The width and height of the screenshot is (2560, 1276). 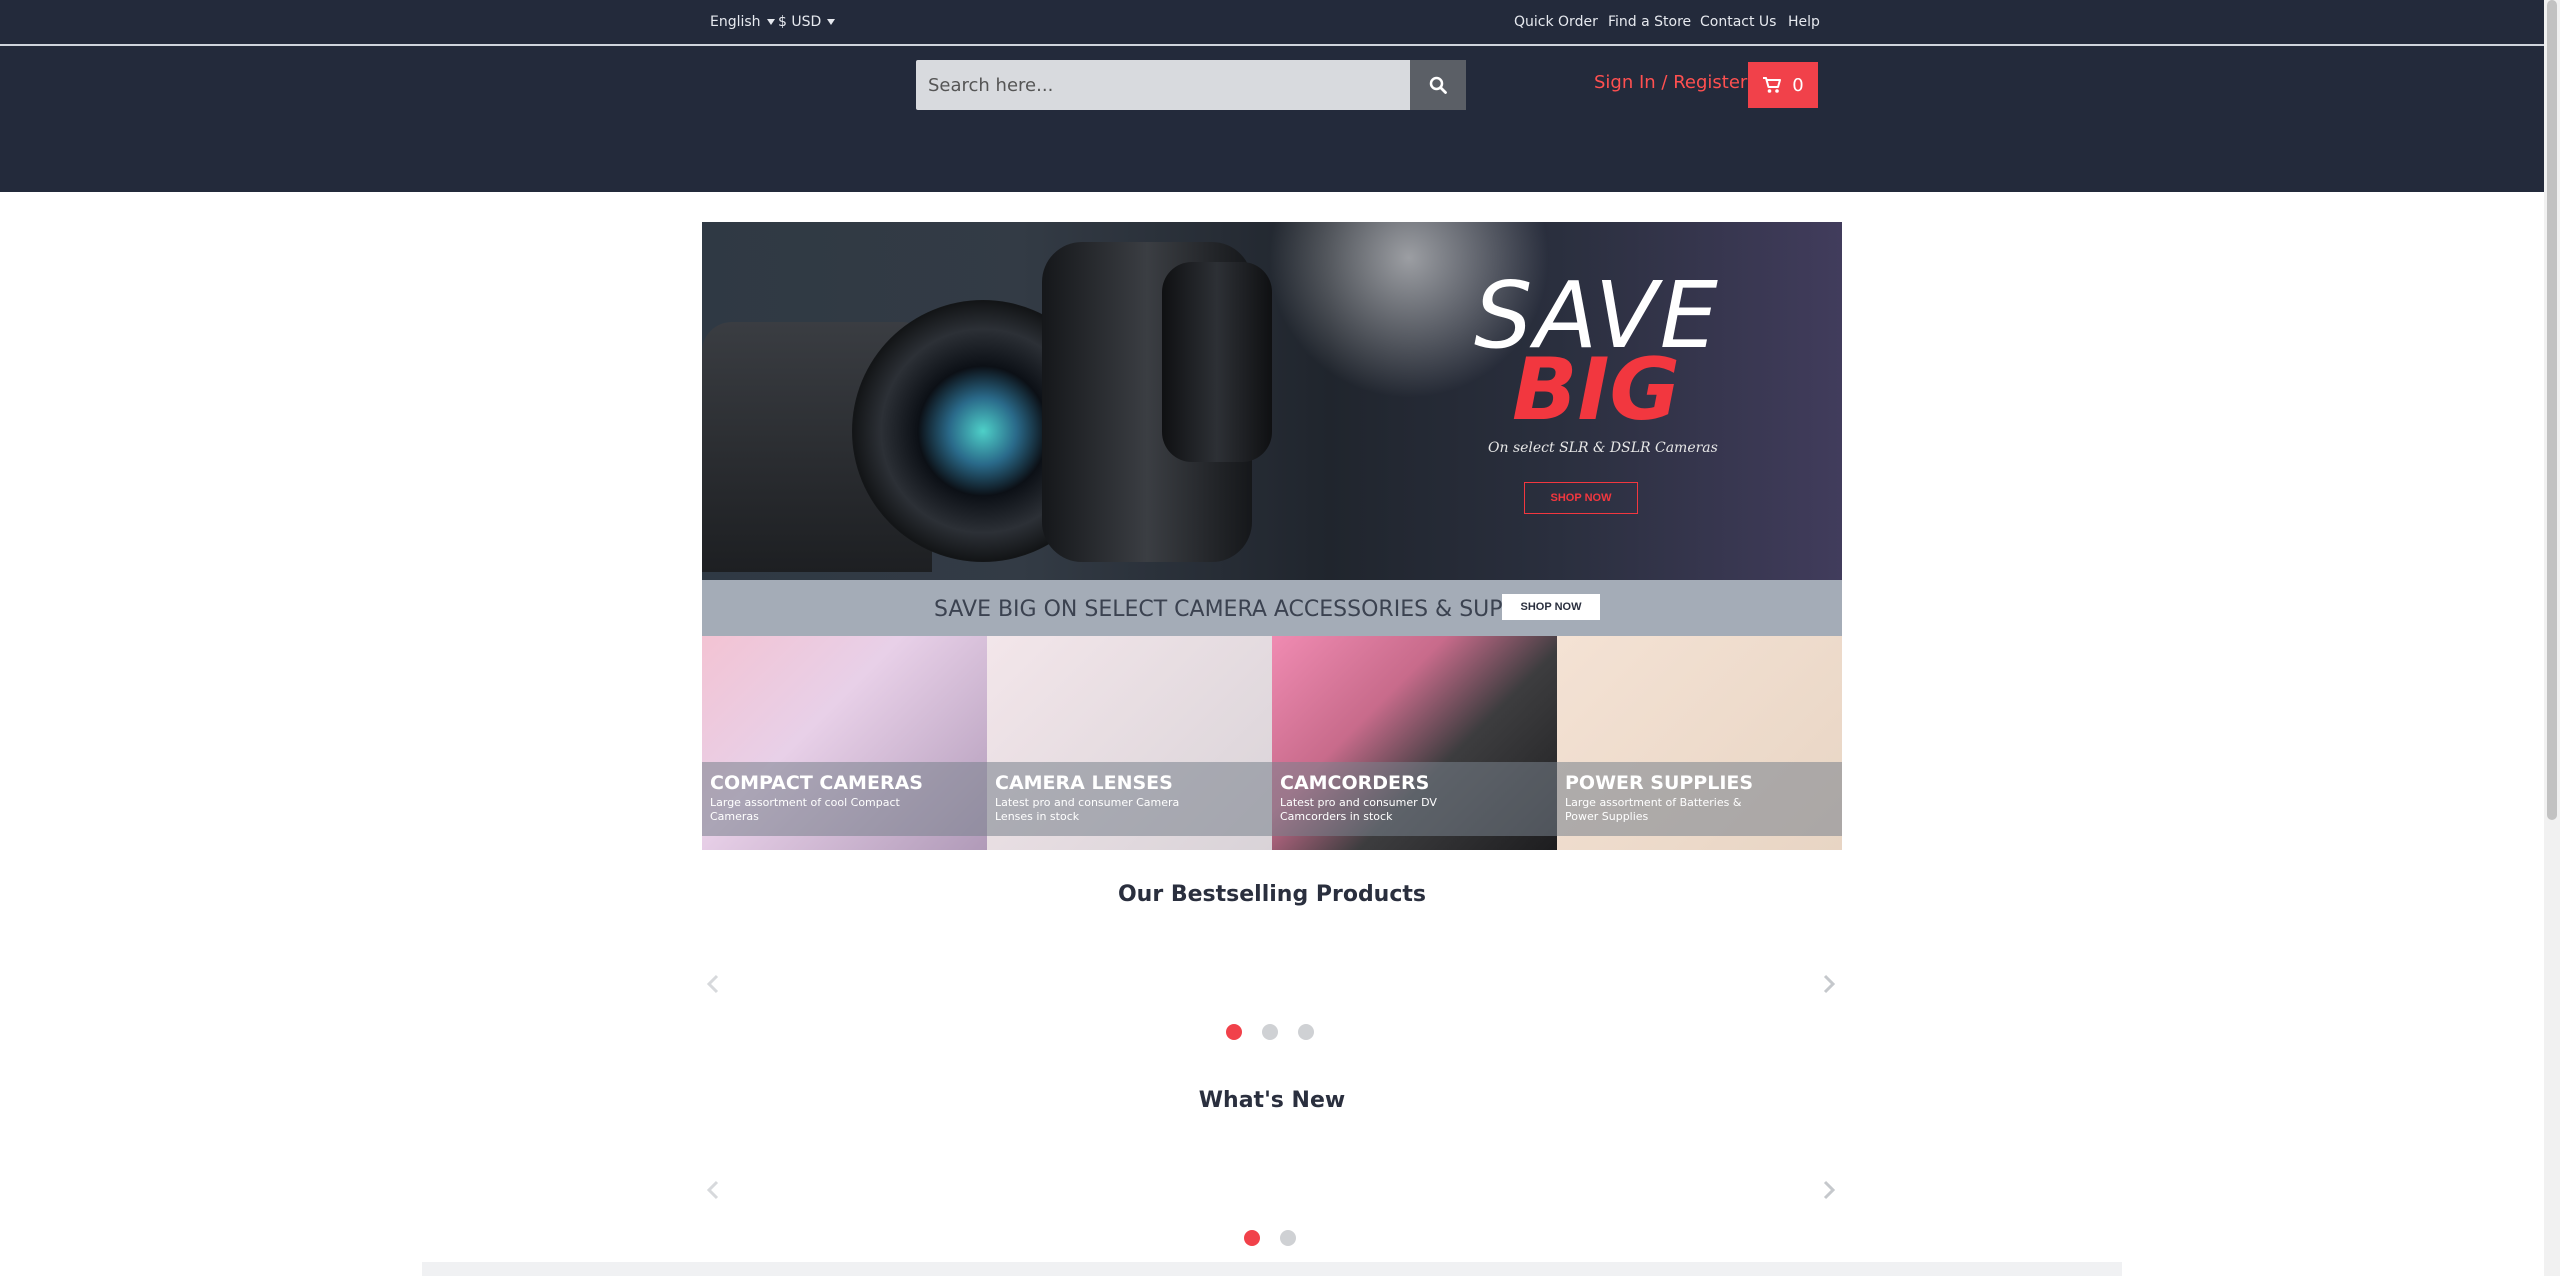 I want to click on search-bar, so click(x=1191, y=85).